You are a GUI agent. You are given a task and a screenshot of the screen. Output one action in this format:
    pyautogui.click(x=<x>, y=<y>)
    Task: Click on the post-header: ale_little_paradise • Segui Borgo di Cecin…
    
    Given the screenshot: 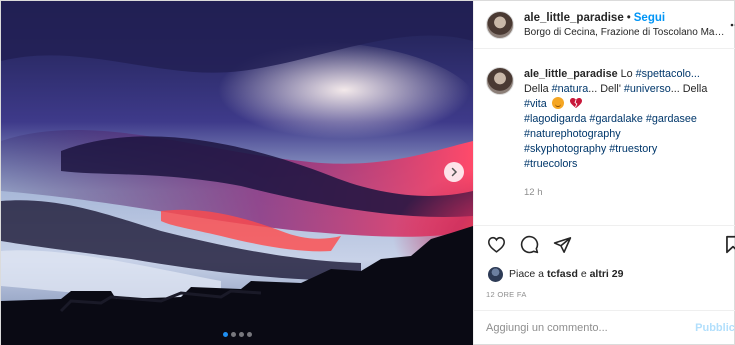 What is the action you would take?
    pyautogui.click(x=604, y=25)
    